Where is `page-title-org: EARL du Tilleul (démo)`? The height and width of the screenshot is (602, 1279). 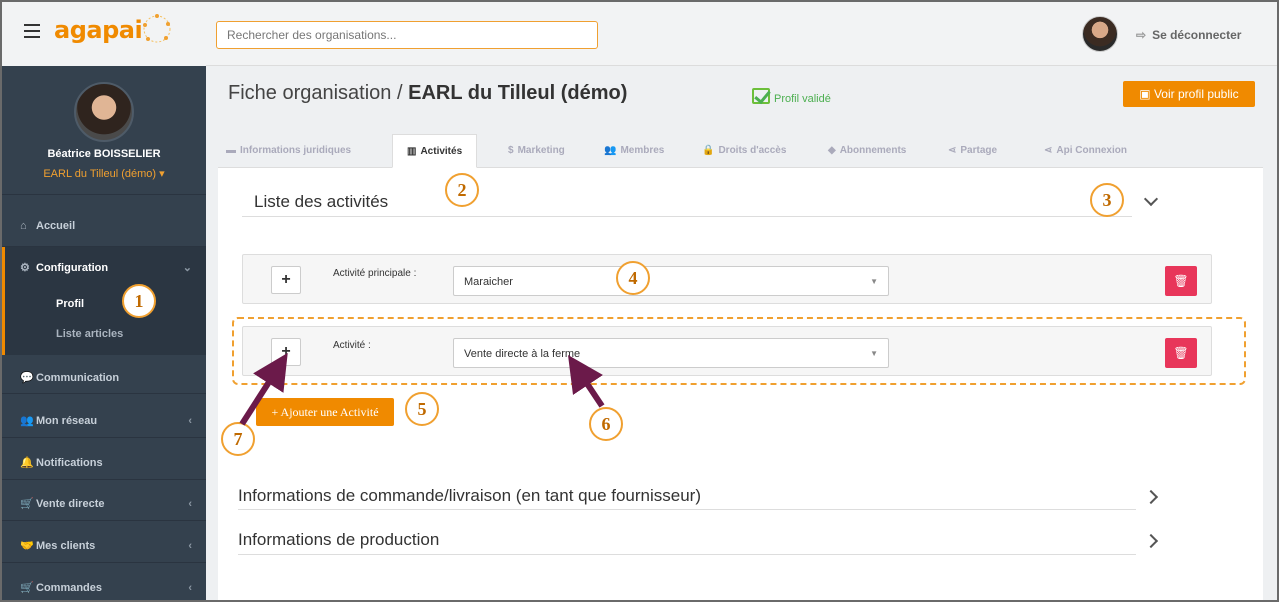
page-title-org: EARL du Tilleul (démo) is located at coordinates (518, 93).